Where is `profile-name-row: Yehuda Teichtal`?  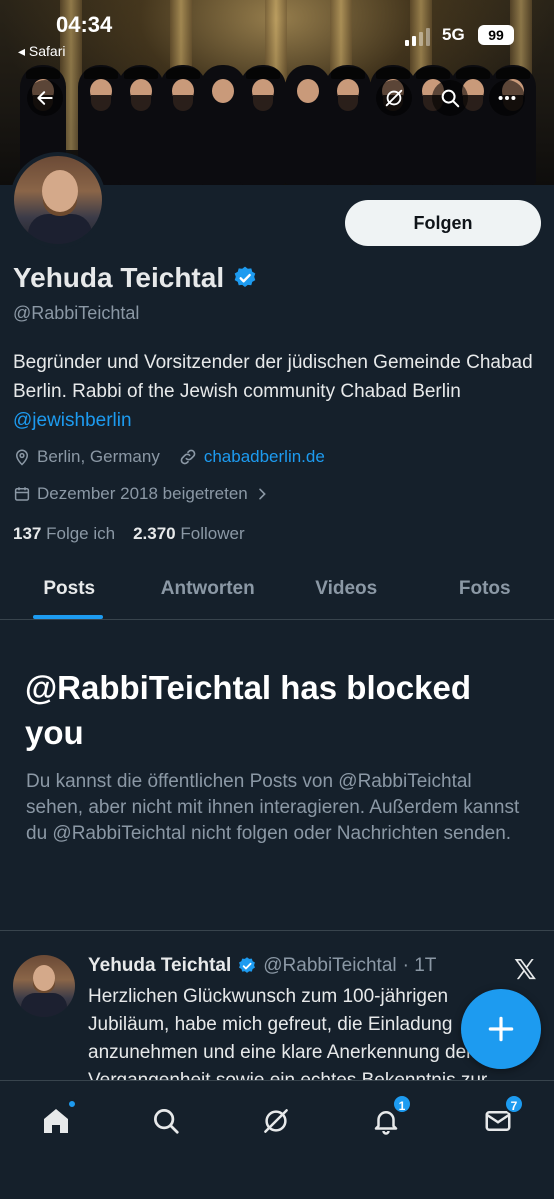
profile-name-row: Yehuda Teichtal is located at coordinates (135, 278).